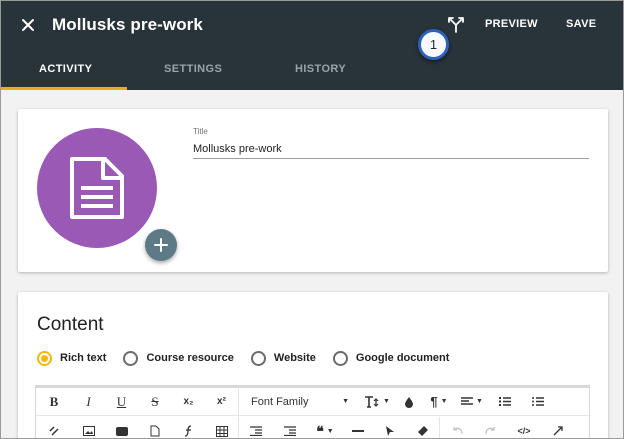 The width and height of the screenshot is (624, 439). I want to click on indent-button, so click(290, 427).